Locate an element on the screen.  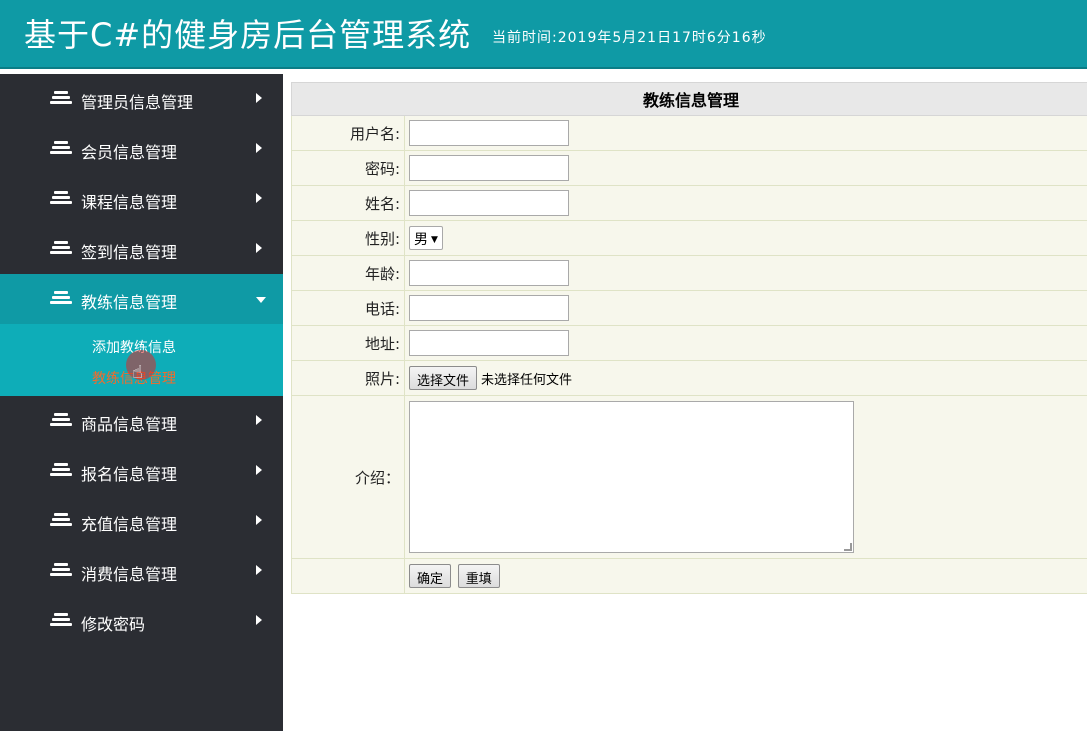
sidebar-item-coach: 教练信息管理 is located at coordinates (141, 299).